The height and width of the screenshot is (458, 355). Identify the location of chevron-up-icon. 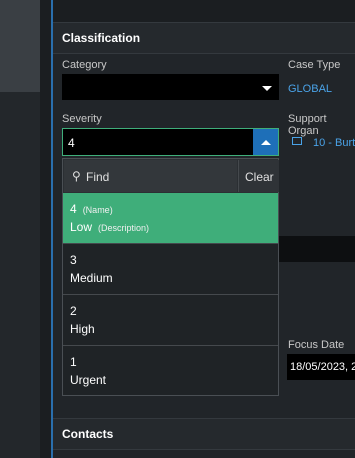
(266, 142).